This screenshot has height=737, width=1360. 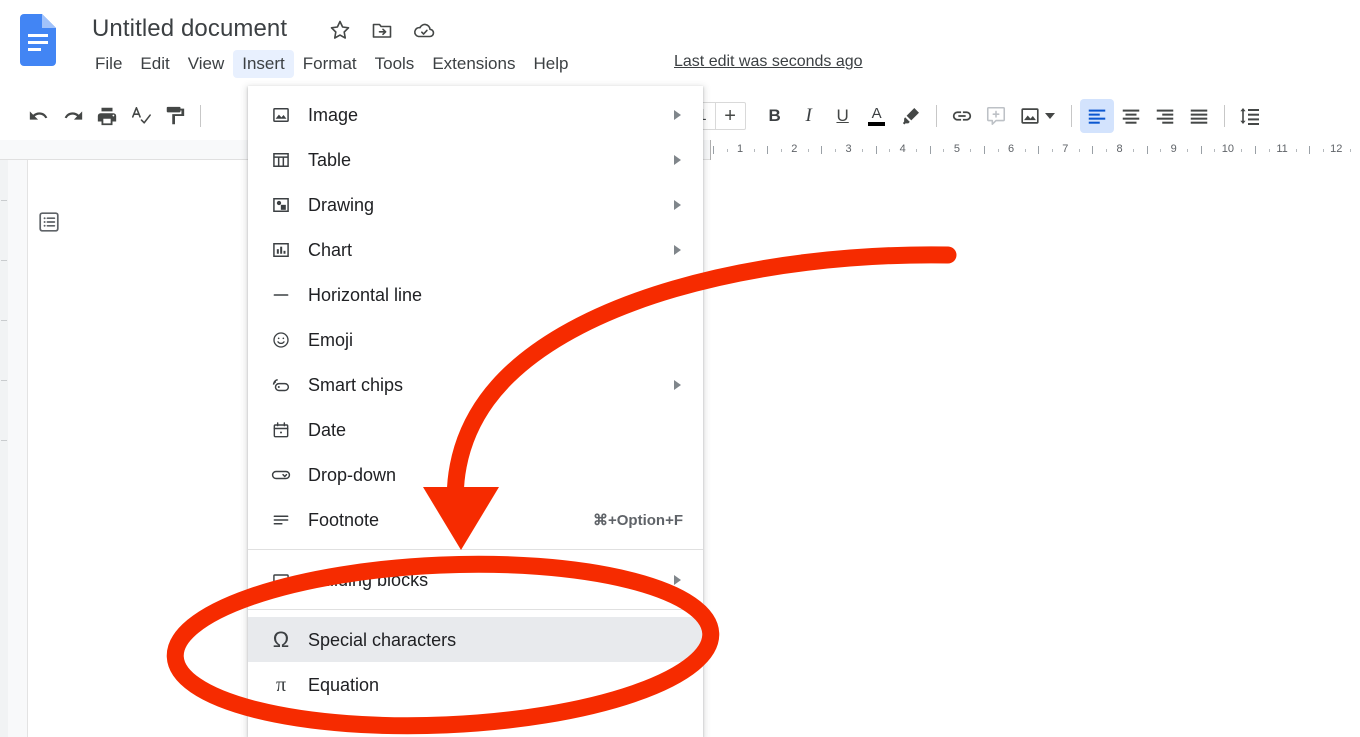 I want to click on menu-option-label: Equation, so click(x=344, y=684).